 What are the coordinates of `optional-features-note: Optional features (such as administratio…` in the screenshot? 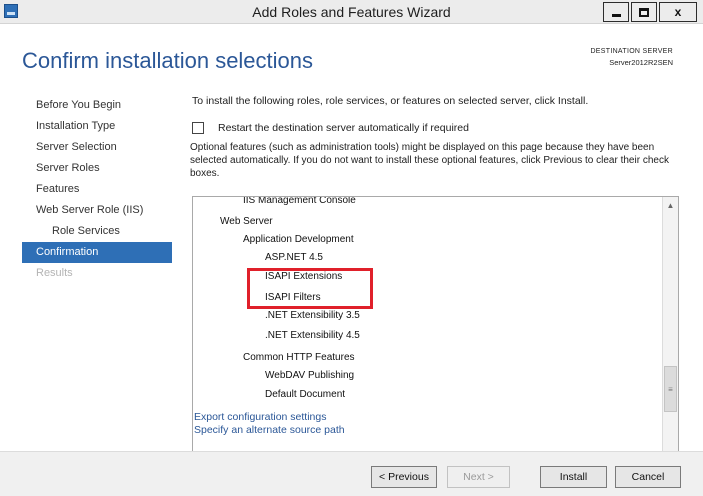 It's located at (429, 160).